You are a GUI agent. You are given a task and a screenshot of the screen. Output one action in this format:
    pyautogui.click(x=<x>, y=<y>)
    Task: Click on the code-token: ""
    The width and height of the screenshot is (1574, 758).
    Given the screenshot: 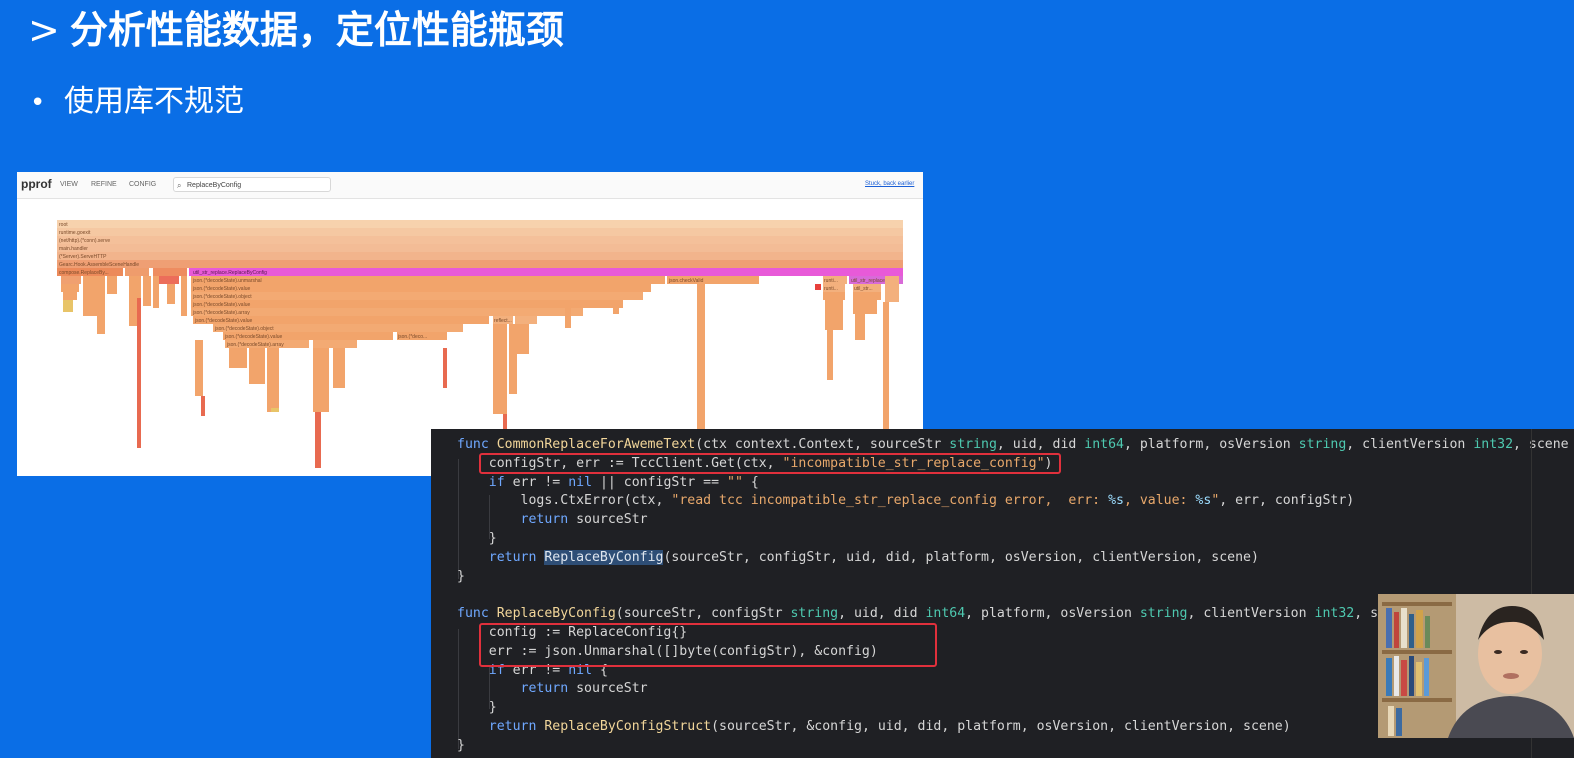 What is the action you would take?
    pyautogui.click(x=735, y=482)
    